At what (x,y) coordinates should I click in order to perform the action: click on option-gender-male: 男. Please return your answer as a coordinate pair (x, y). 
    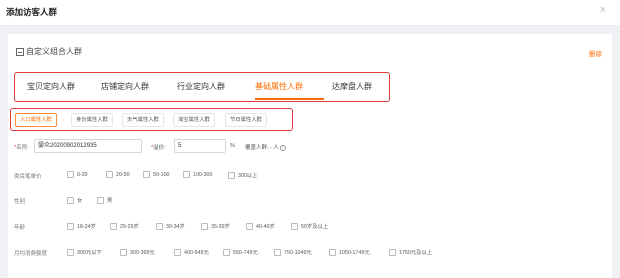
    Looking at the image, I should click on (104, 200).